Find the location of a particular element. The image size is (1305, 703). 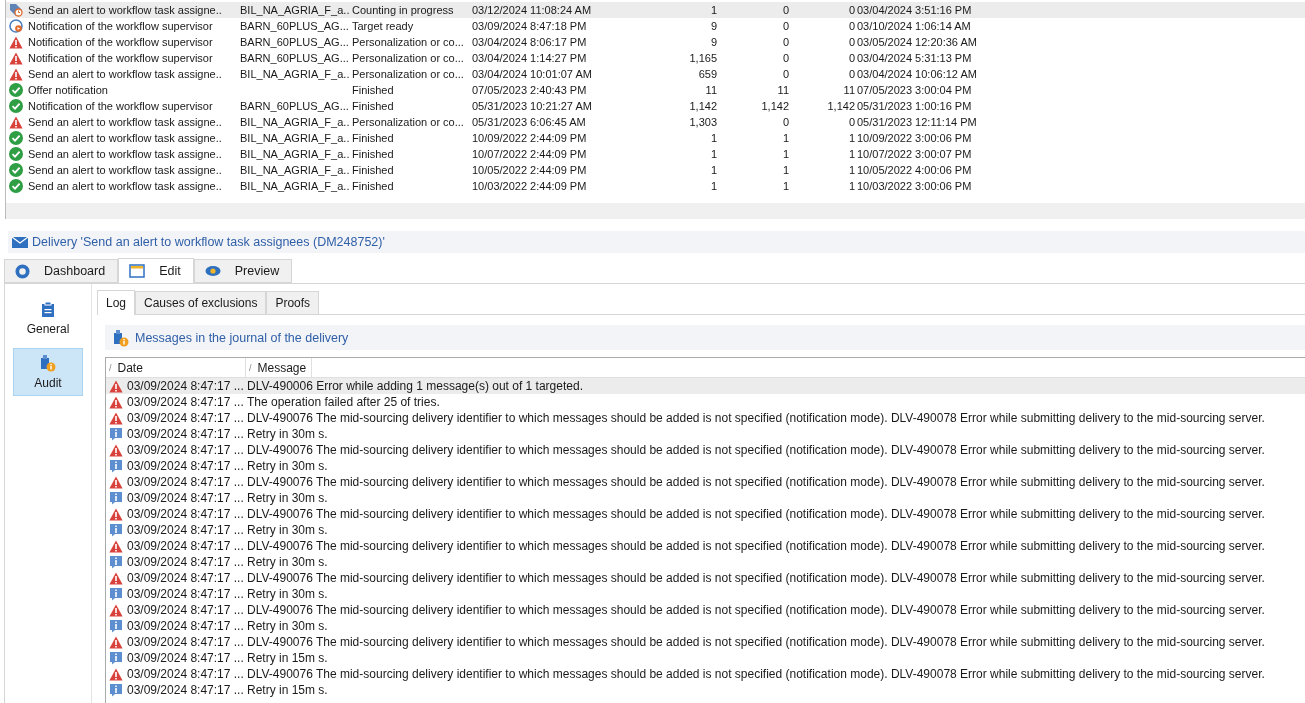

envelope-icon is located at coordinates (20, 242).